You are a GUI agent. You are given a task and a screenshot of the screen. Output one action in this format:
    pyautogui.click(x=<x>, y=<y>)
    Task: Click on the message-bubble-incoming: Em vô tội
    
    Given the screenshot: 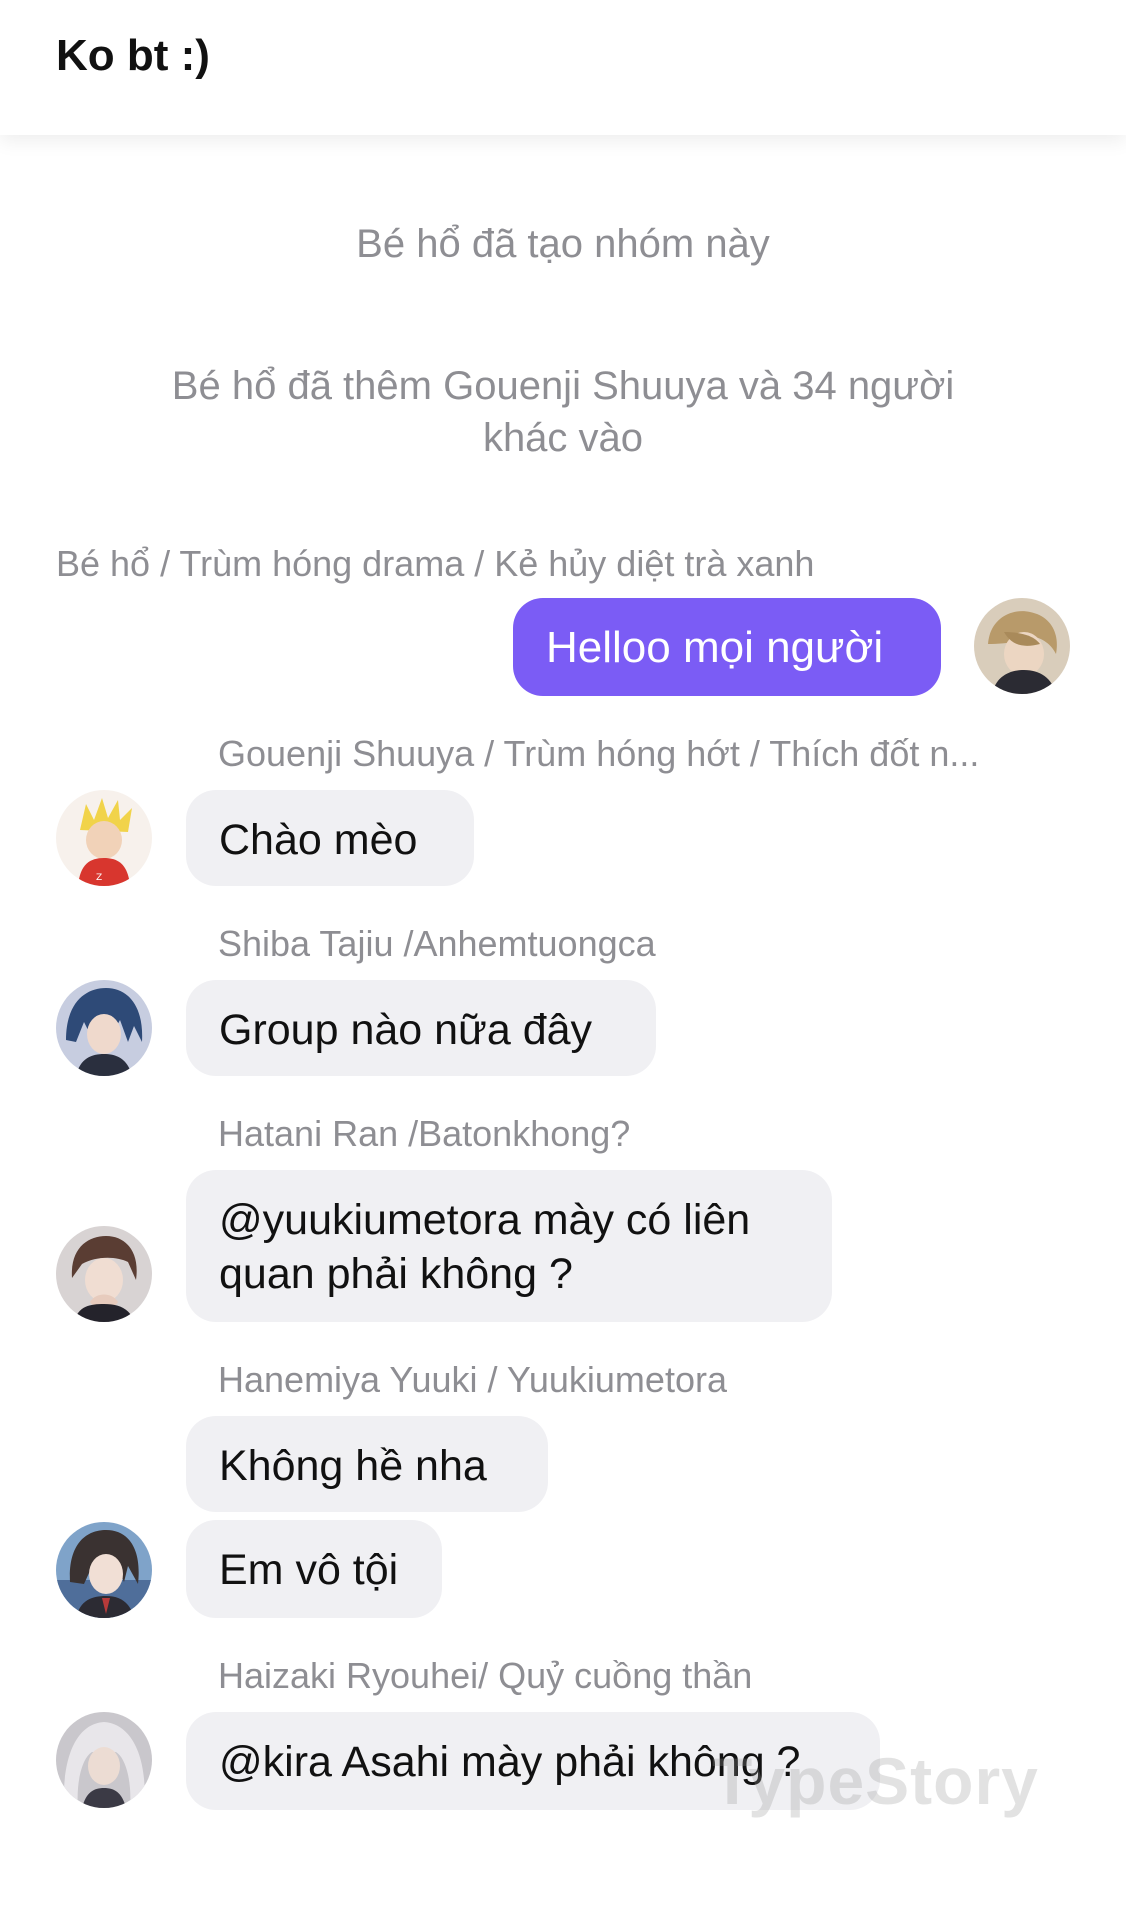 What is the action you would take?
    pyautogui.click(x=314, y=1569)
    